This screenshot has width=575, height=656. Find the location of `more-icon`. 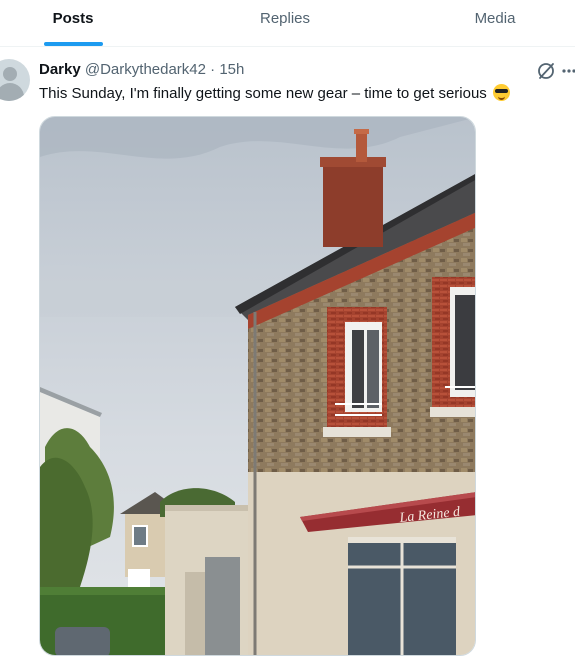

more-icon is located at coordinates (568, 71).